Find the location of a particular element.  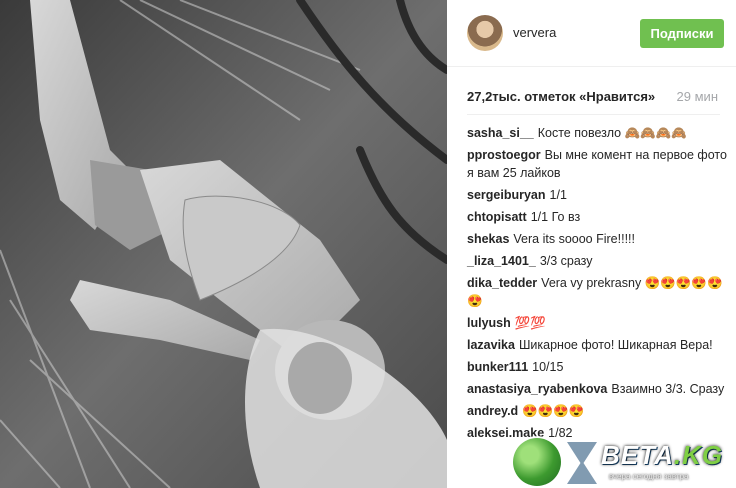

comment-username: anastasiya_ryabenkova is located at coordinates (537, 389).